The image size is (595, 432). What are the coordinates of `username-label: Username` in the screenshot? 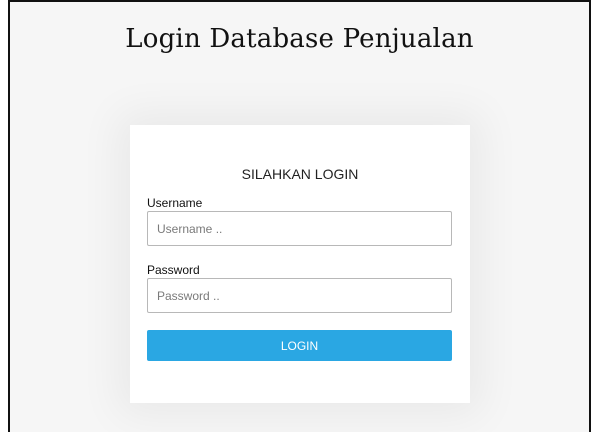 It's located at (175, 203).